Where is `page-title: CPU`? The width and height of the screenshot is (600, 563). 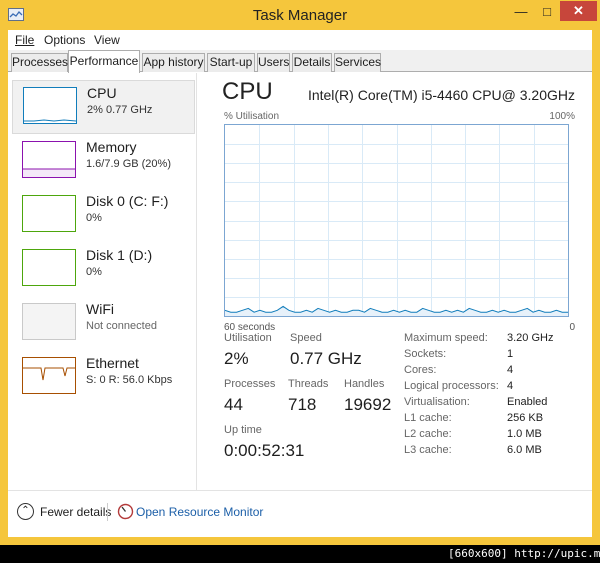 page-title: CPU is located at coordinates (247, 91).